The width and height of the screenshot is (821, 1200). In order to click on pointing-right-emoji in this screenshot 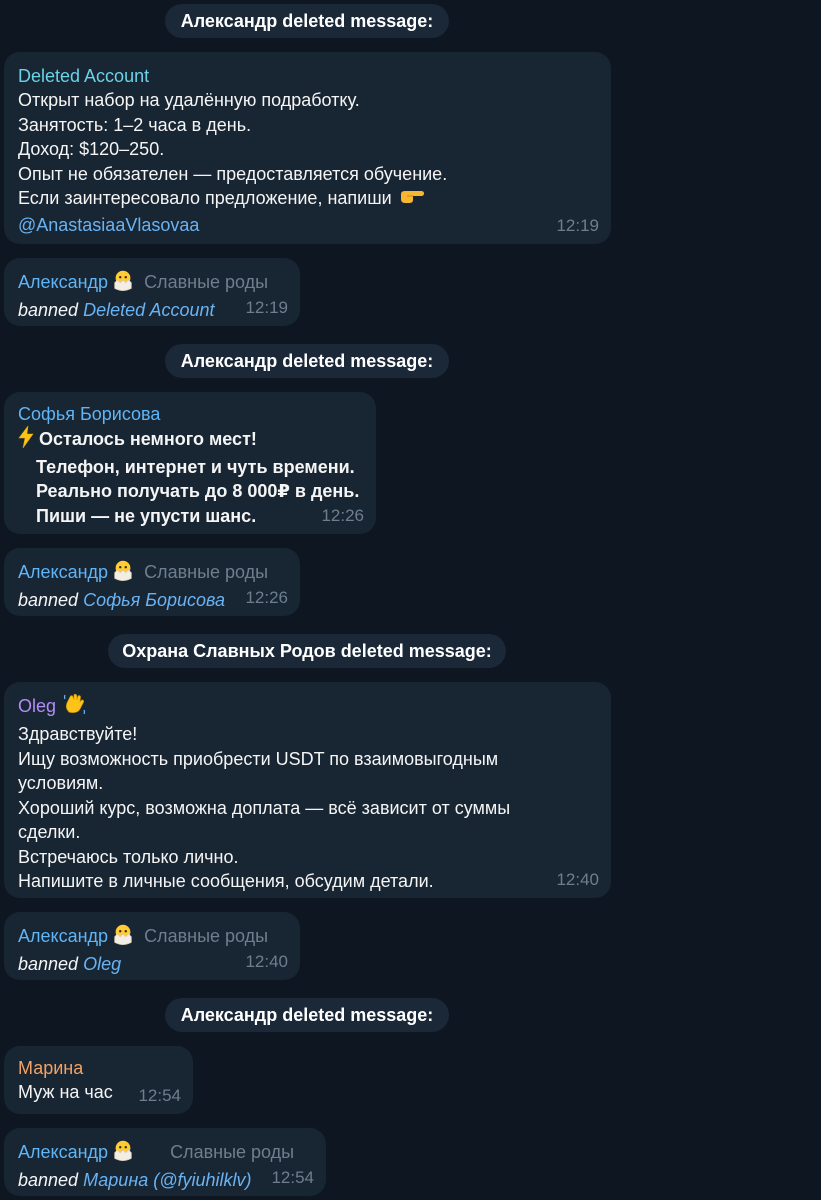, I will do `click(412, 199)`.